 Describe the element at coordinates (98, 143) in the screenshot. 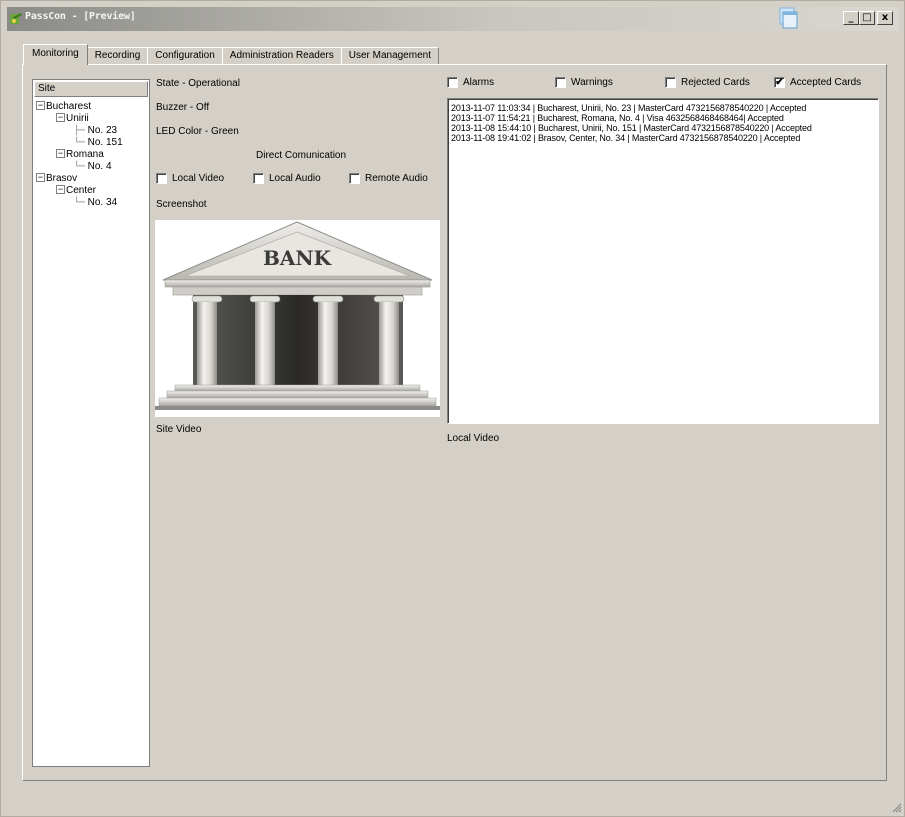

I see `tree-node-no-151: └─ No. 151` at that location.